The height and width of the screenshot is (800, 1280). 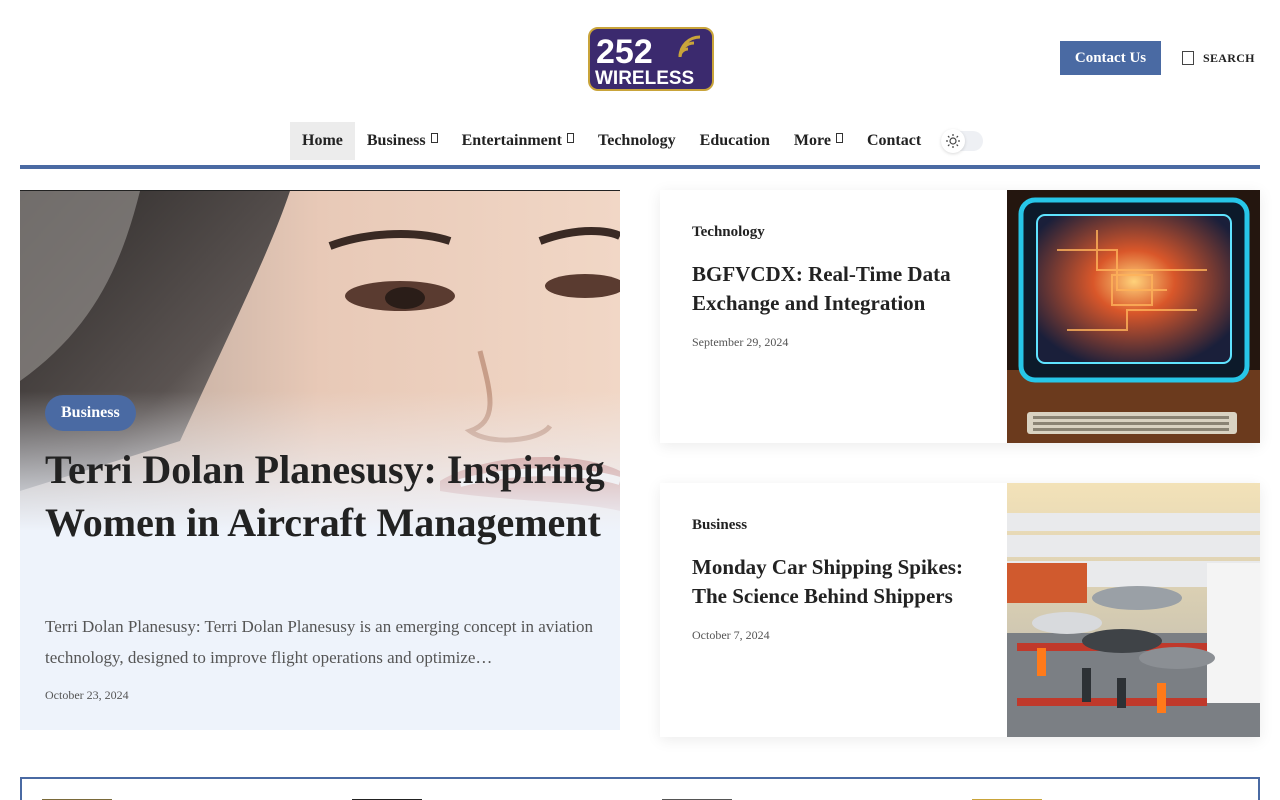 What do you see at coordinates (512, 140) in the screenshot?
I see `nav-label: Entertainment` at bounding box center [512, 140].